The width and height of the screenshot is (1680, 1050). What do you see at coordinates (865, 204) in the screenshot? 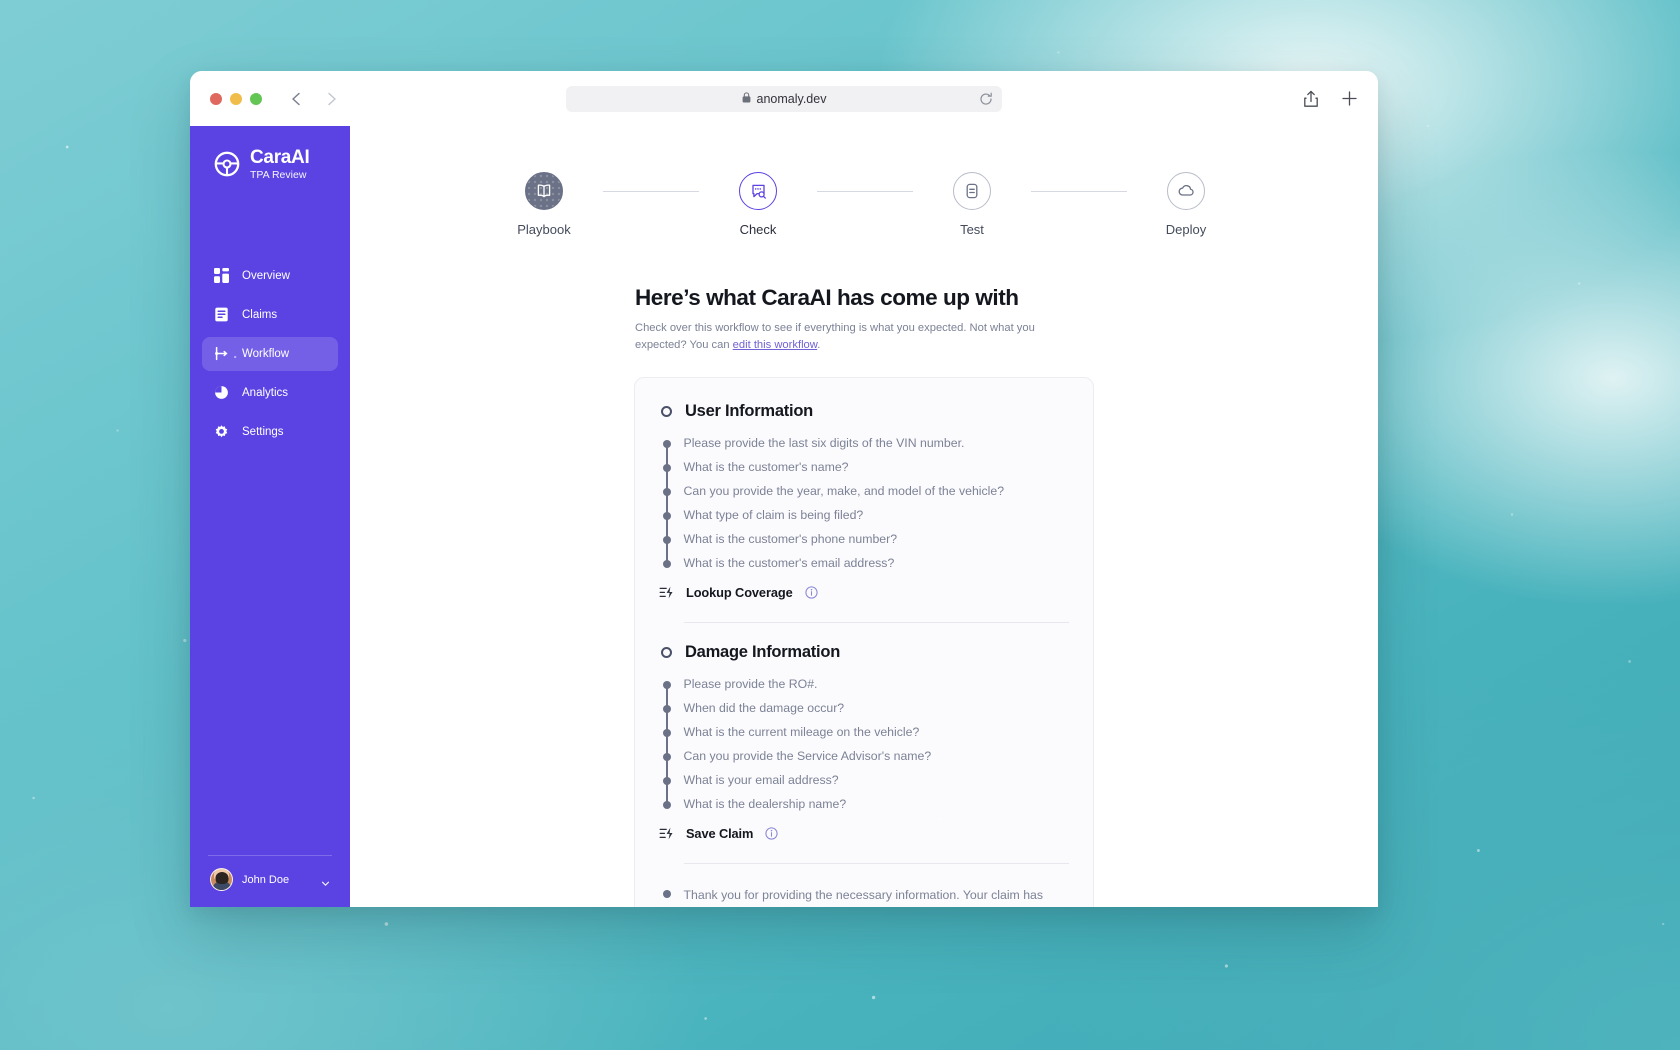
I see `workflow-stepper: Playbook Check Test Deploy` at bounding box center [865, 204].